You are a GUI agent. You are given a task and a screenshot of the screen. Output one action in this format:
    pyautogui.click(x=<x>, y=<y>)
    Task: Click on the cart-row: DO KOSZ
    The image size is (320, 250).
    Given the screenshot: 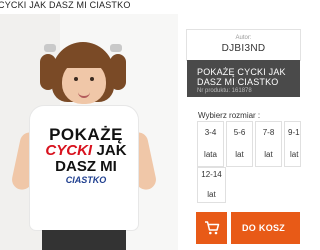 What is the action you would take?
    pyautogui.click(x=248, y=228)
    